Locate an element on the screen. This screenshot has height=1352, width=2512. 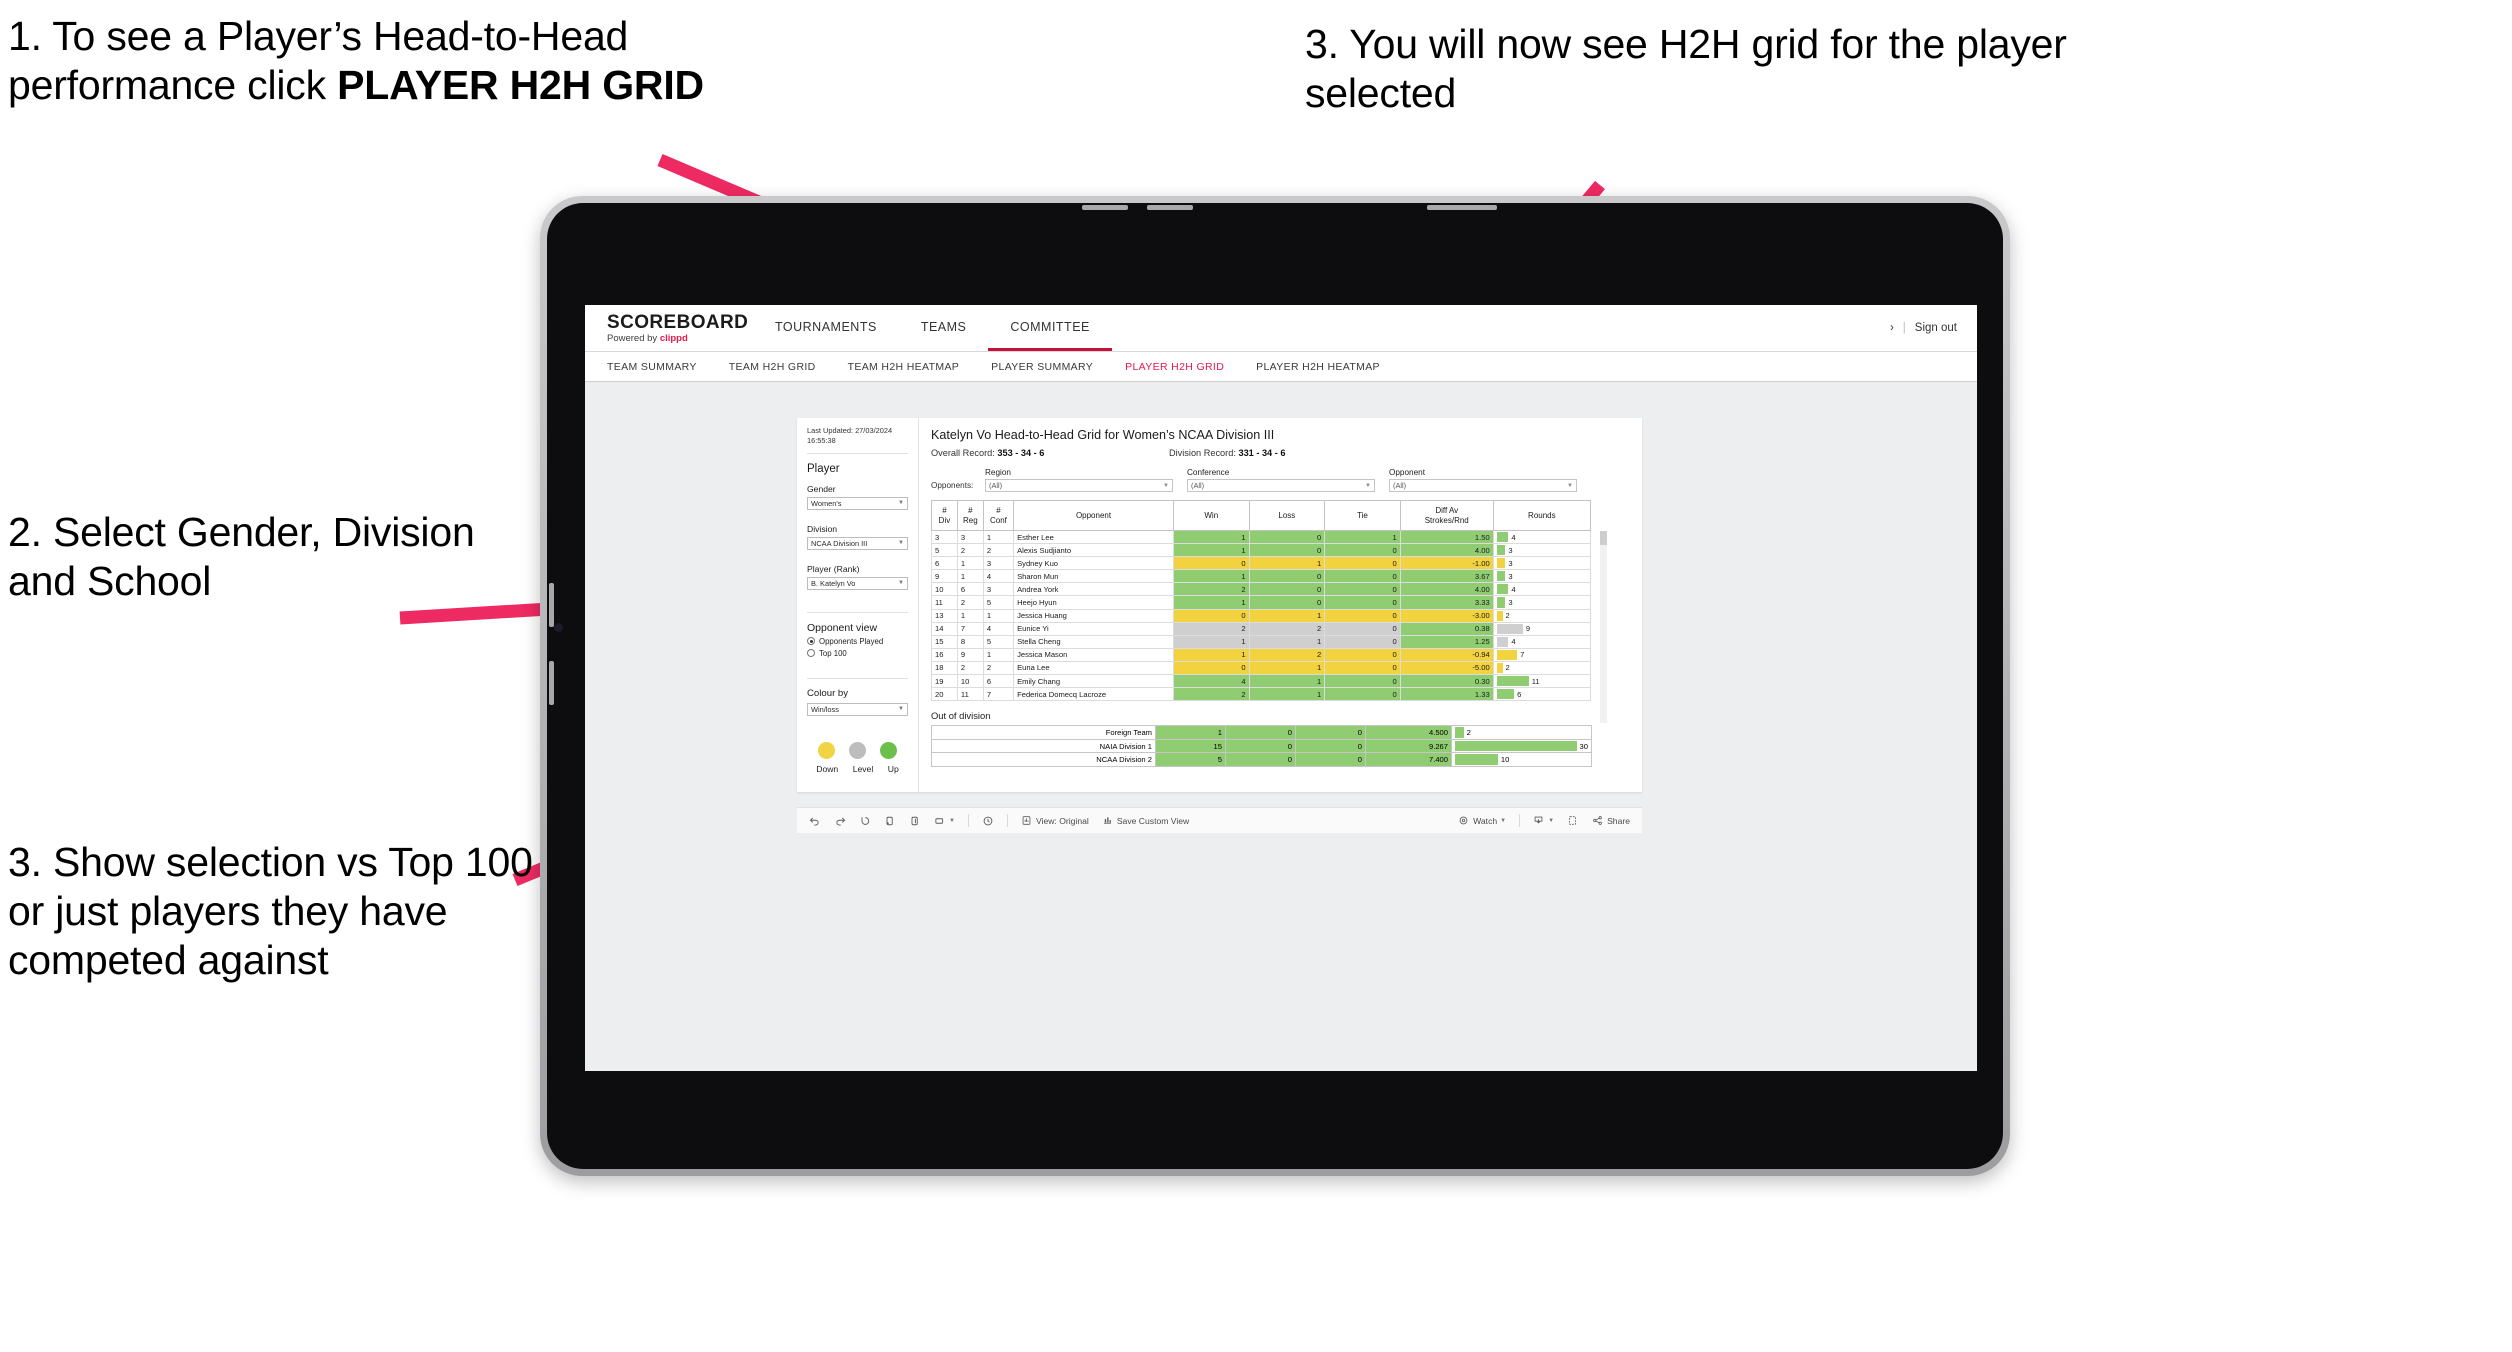
subnav-player-summary: PLAYER SUMMARY is located at coordinates (1042, 367).